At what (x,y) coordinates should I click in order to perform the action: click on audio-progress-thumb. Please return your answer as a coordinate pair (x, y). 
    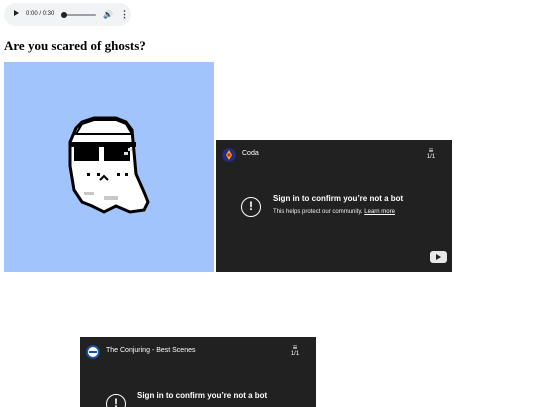
    Looking at the image, I should click on (64, 15).